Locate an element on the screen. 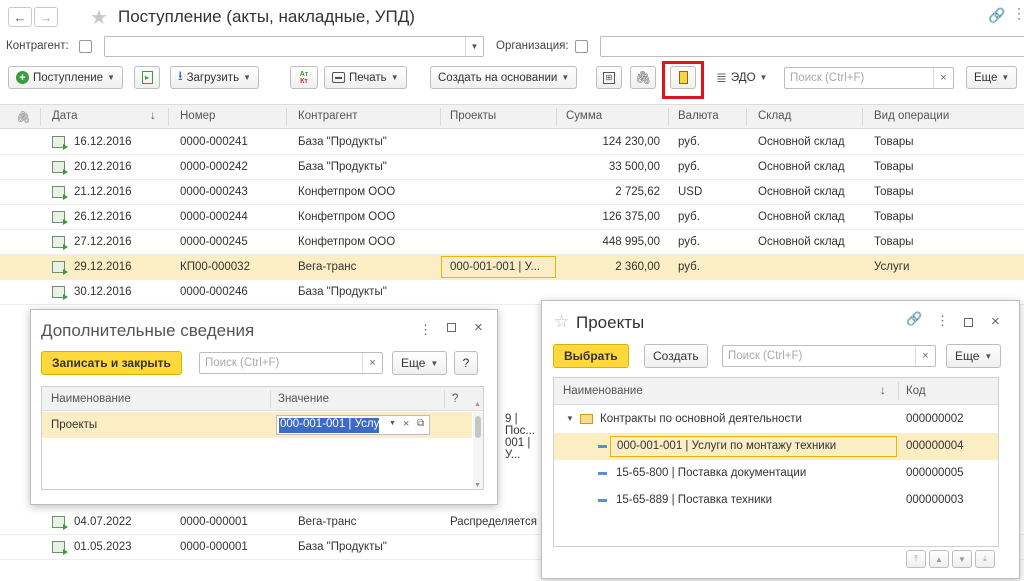  kontragent-input: ▼ is located at coordinates (294, 46).